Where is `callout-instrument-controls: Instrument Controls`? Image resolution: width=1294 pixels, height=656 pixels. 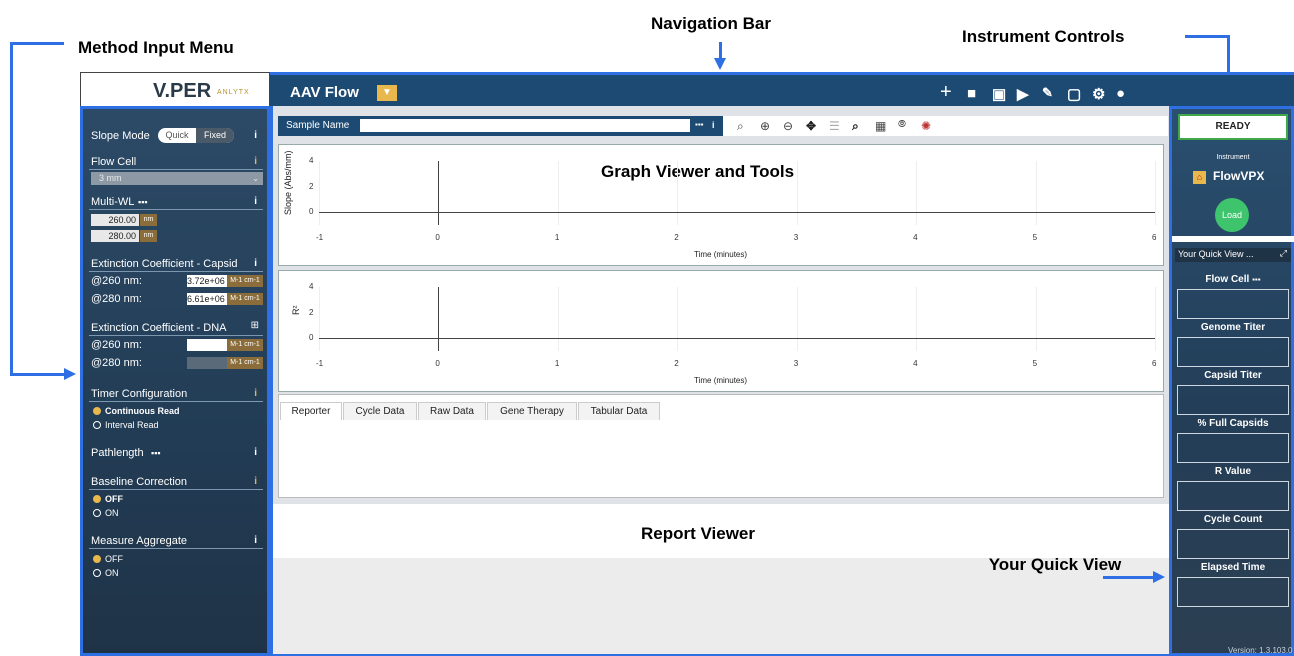
callout-instrument-controls: Instrument Controls is located at coordinates (1043, 36).